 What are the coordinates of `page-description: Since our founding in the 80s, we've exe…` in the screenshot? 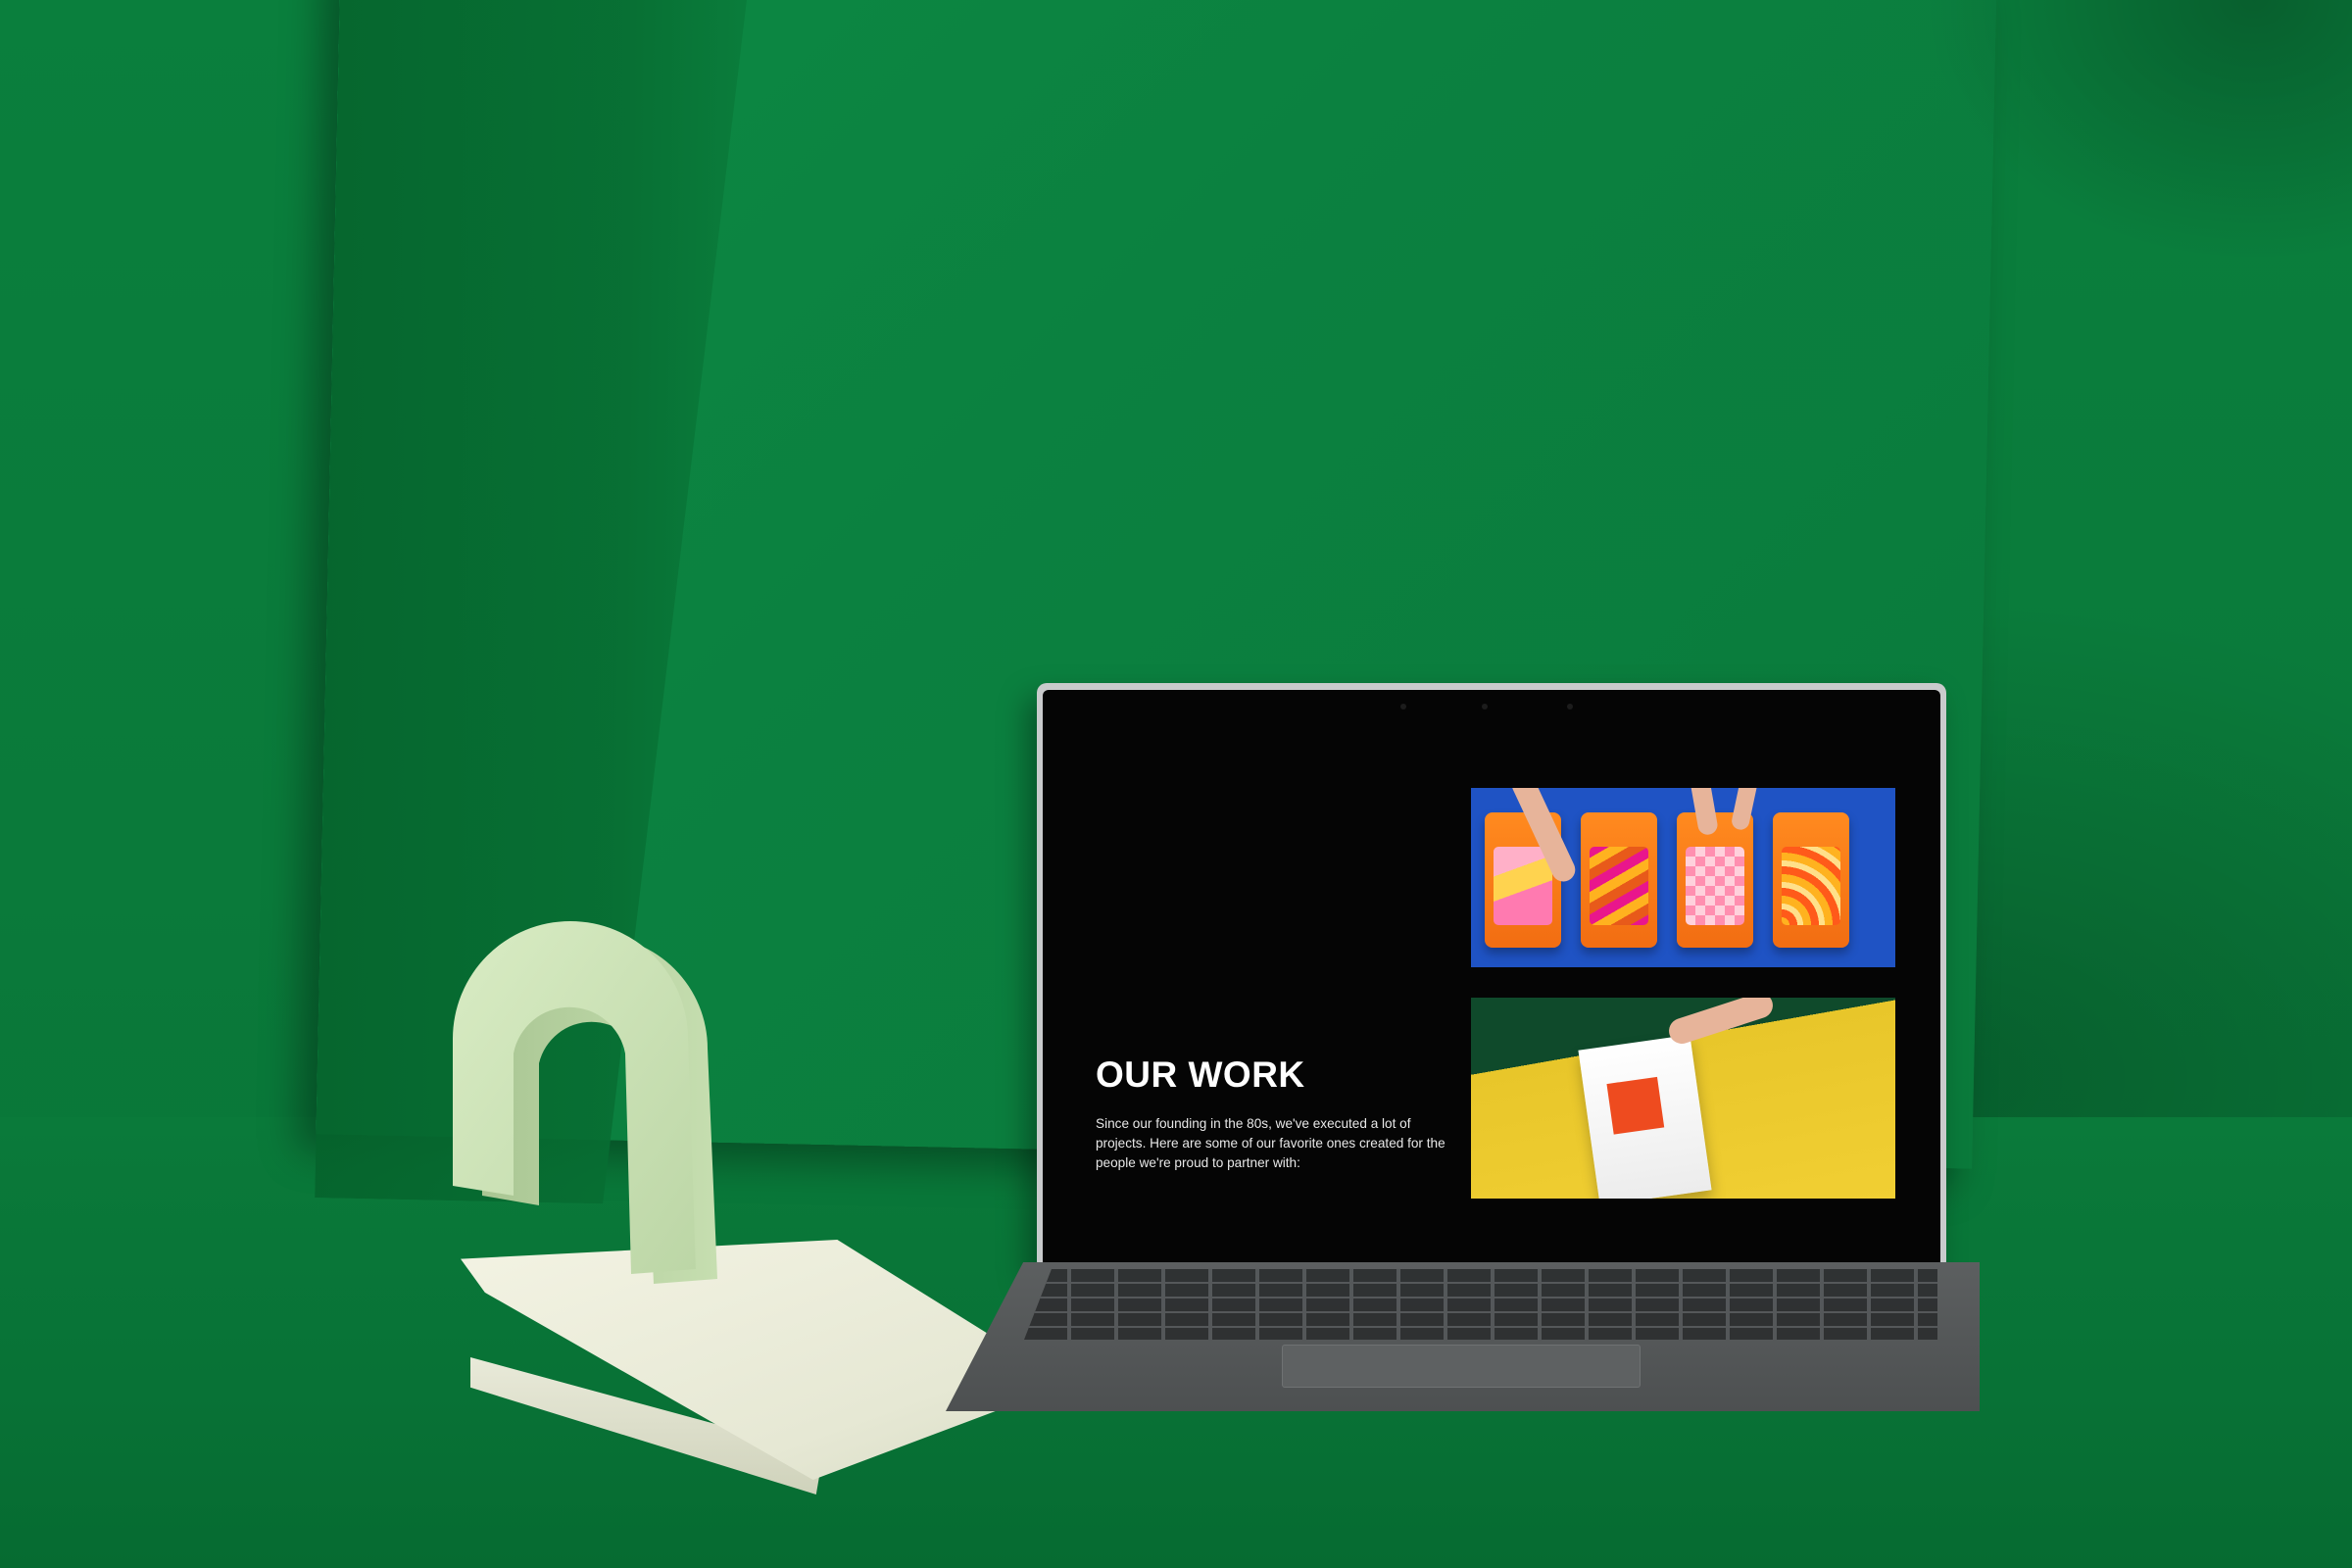 It's located at (1271, 1143).